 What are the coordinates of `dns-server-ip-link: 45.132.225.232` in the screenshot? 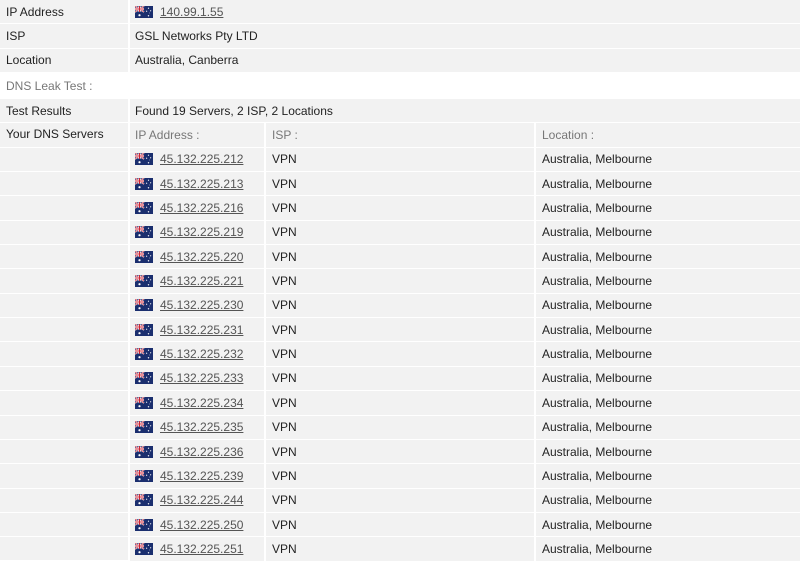 It's located at (201, 354).